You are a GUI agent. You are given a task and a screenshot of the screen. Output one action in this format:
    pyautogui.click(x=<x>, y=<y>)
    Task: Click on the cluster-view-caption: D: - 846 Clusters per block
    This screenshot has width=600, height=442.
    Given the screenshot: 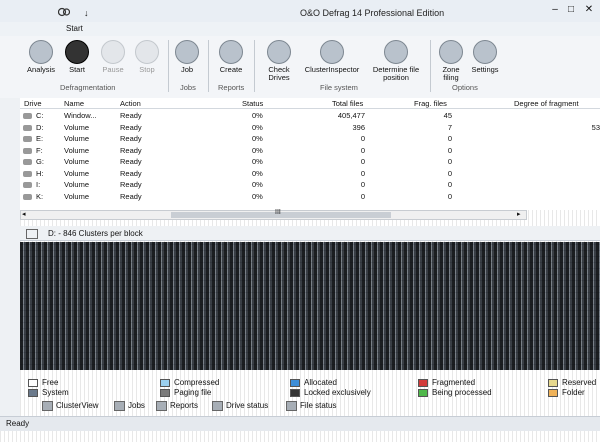 What is the action you would take?
    pyautogui.click(x=95, y=233)
    